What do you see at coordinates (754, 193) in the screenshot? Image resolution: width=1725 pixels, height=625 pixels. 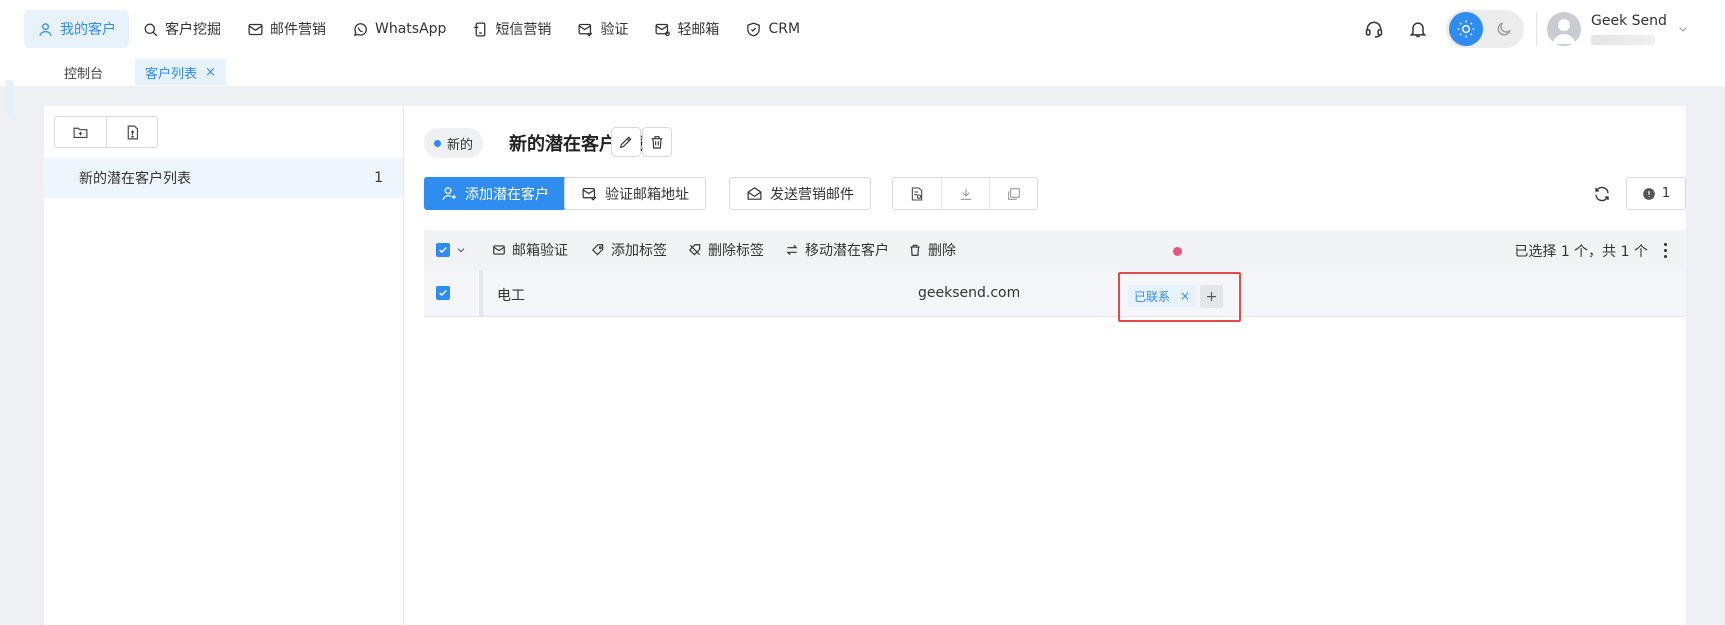 I see `mail-open-icon` at bounding box center [754, 193].